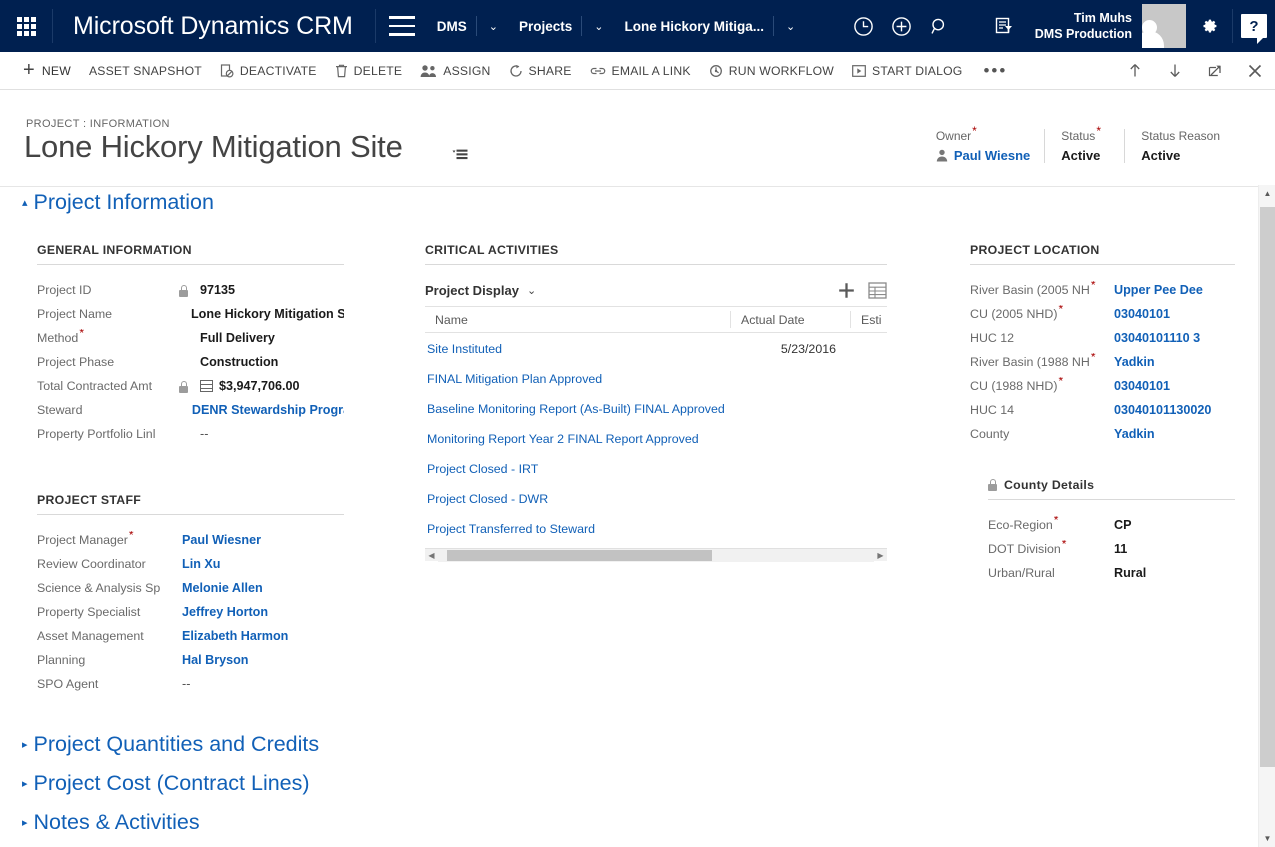 The image size is (1275, 847). Describe the element at coordinates (47, 71) in the screenshot. I see `new-button: + NEW` at that location.